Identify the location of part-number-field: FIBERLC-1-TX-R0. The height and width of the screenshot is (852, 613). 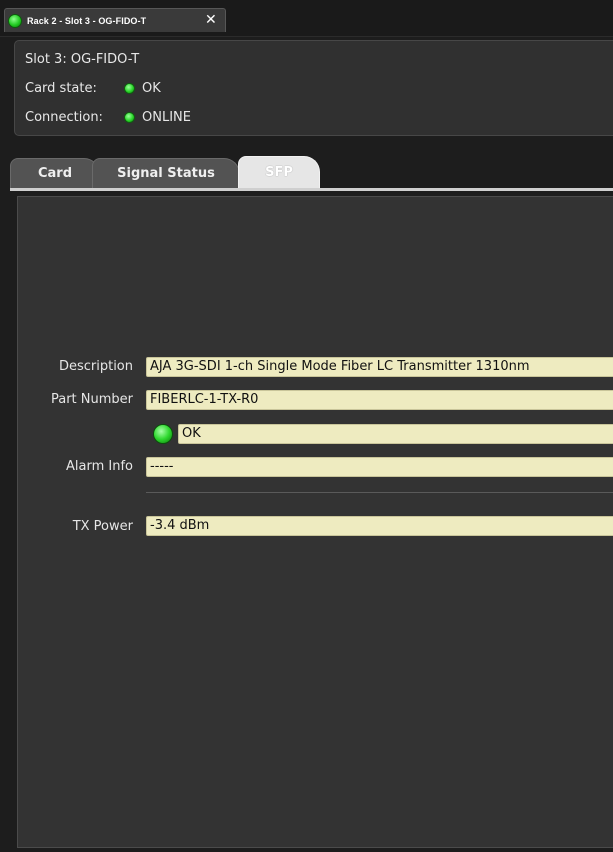
(379, 400).